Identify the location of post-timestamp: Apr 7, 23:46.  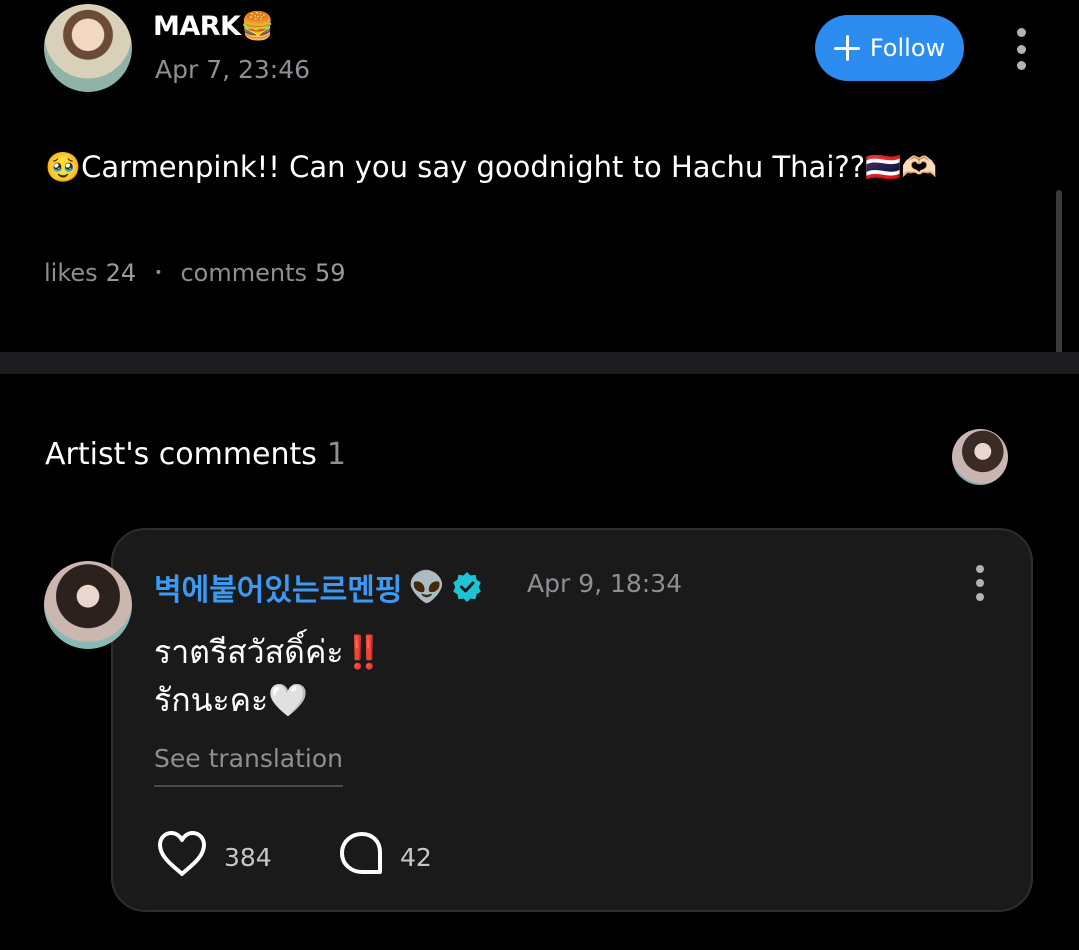
(233, 69).